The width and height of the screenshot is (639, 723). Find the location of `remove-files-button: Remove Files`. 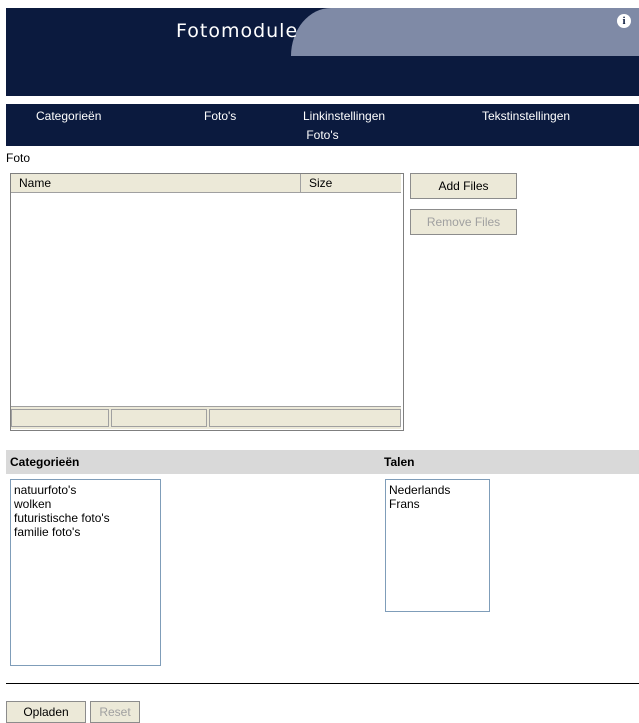

remove-files-button: Remove Files is located at coordinates (463, 222).